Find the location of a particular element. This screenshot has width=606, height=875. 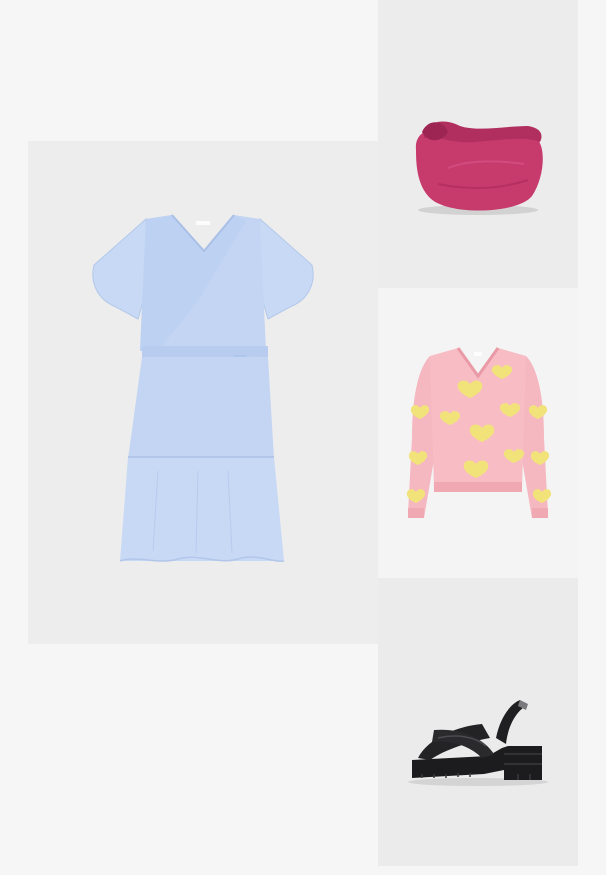

dress-image is located at coordinates (203, 388).